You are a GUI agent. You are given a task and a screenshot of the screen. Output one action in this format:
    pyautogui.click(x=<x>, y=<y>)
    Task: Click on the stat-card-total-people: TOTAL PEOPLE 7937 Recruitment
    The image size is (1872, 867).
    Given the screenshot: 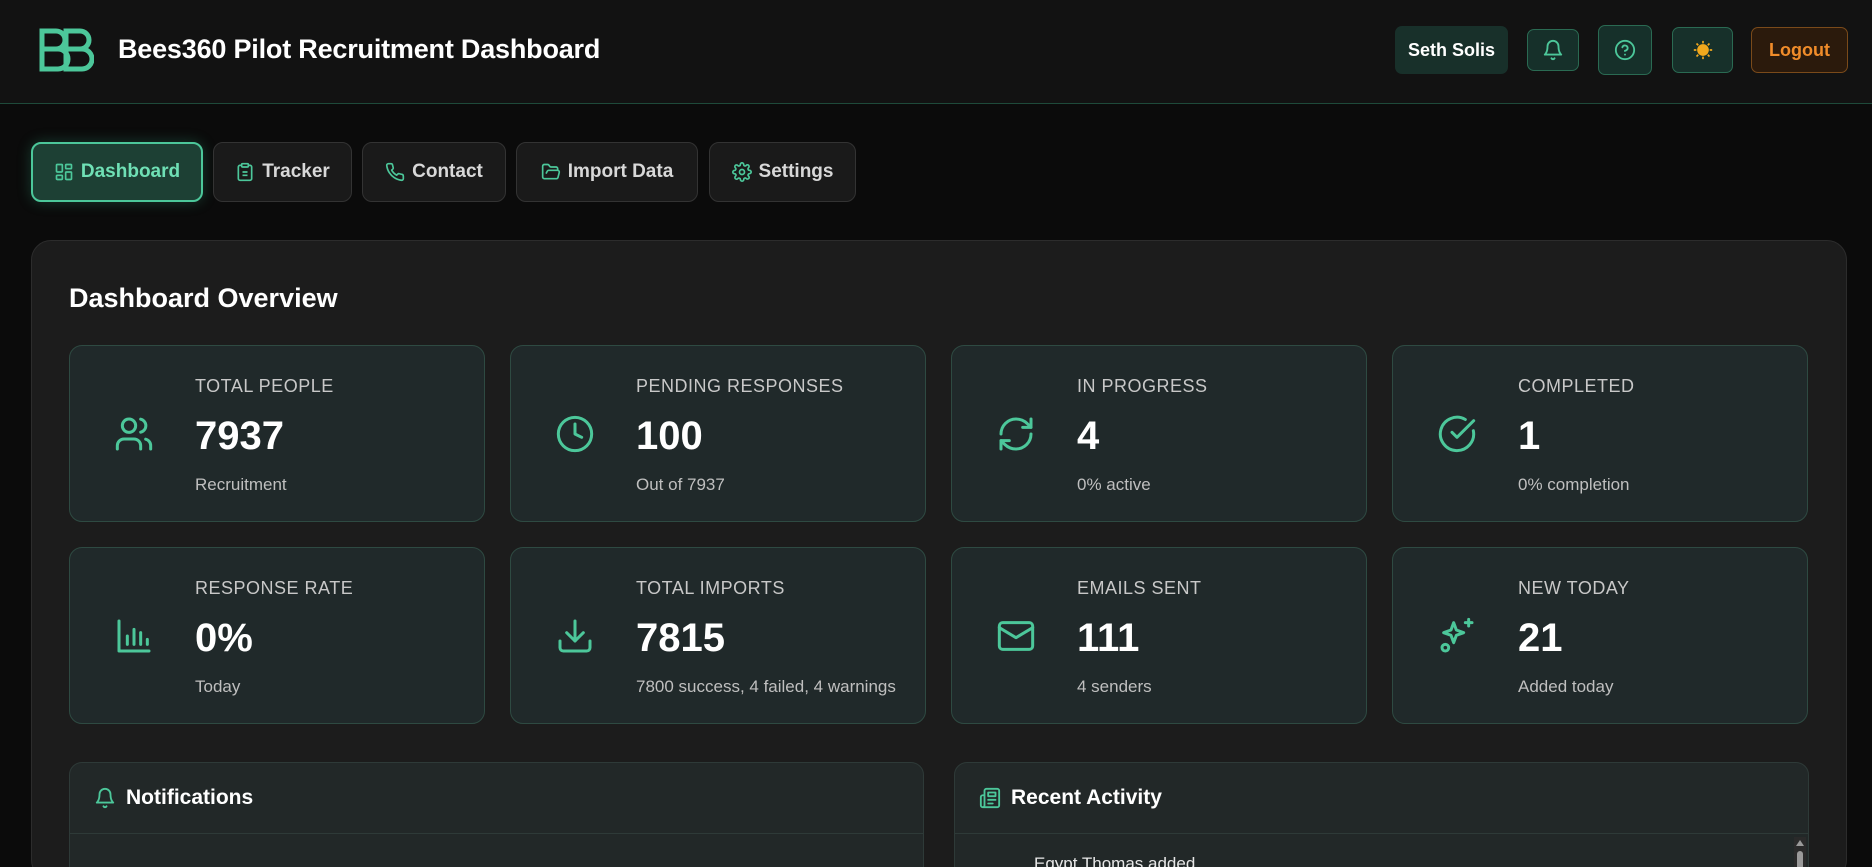 What is the action you would take?
    pyautogui.click(x=277, y=433)
    